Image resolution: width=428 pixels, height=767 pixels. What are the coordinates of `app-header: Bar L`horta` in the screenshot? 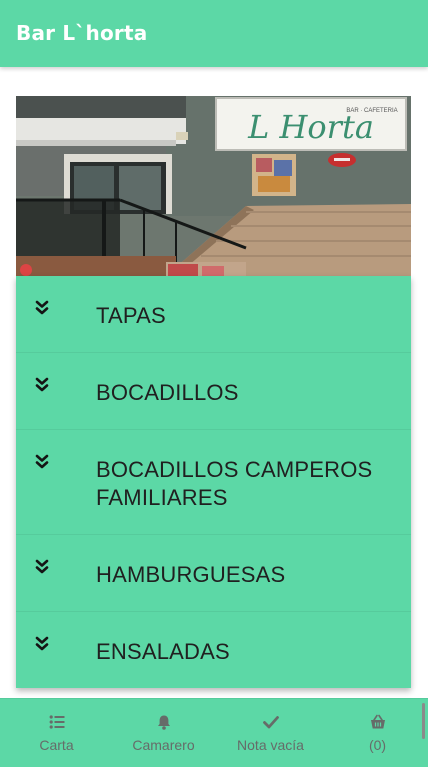 It's located at (214, 33).